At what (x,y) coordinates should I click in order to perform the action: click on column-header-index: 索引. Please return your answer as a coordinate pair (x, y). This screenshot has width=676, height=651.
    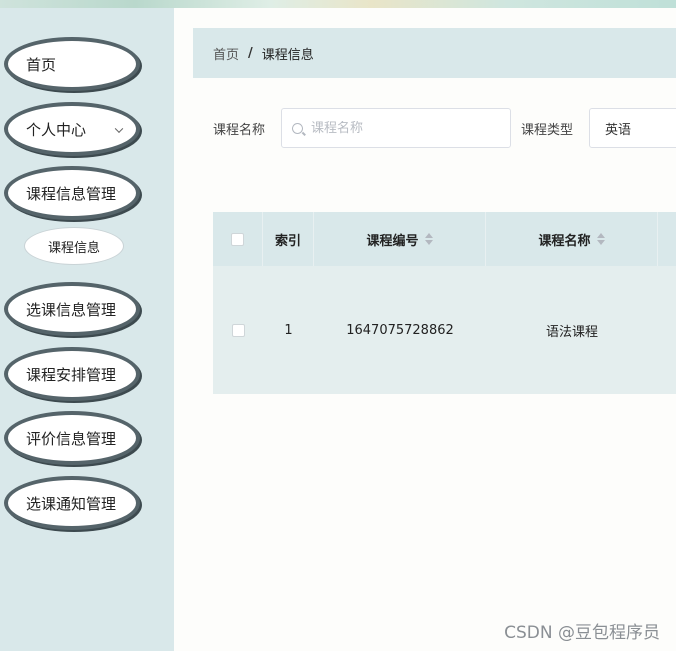
    Looking at the image, I should click on (288, 239).